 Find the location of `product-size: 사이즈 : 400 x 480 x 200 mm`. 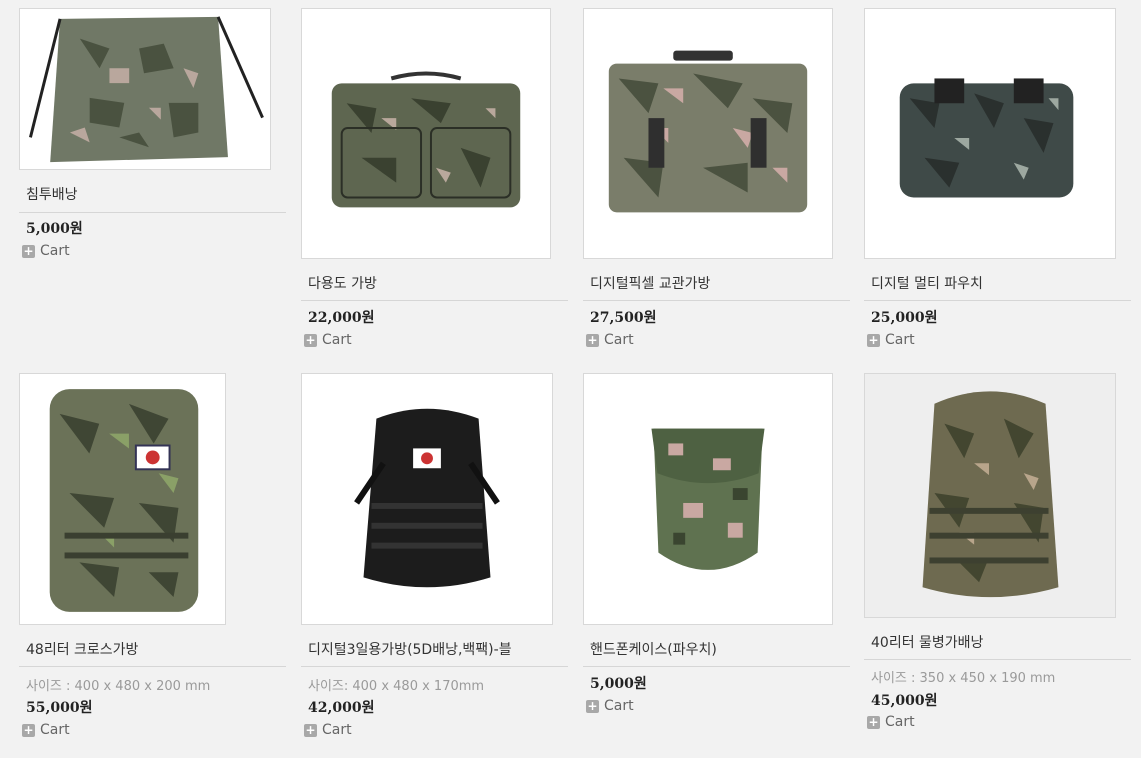

product-size: 사이즈 : 400 x 480 x 200 mm is located at coordinates (118, 686).